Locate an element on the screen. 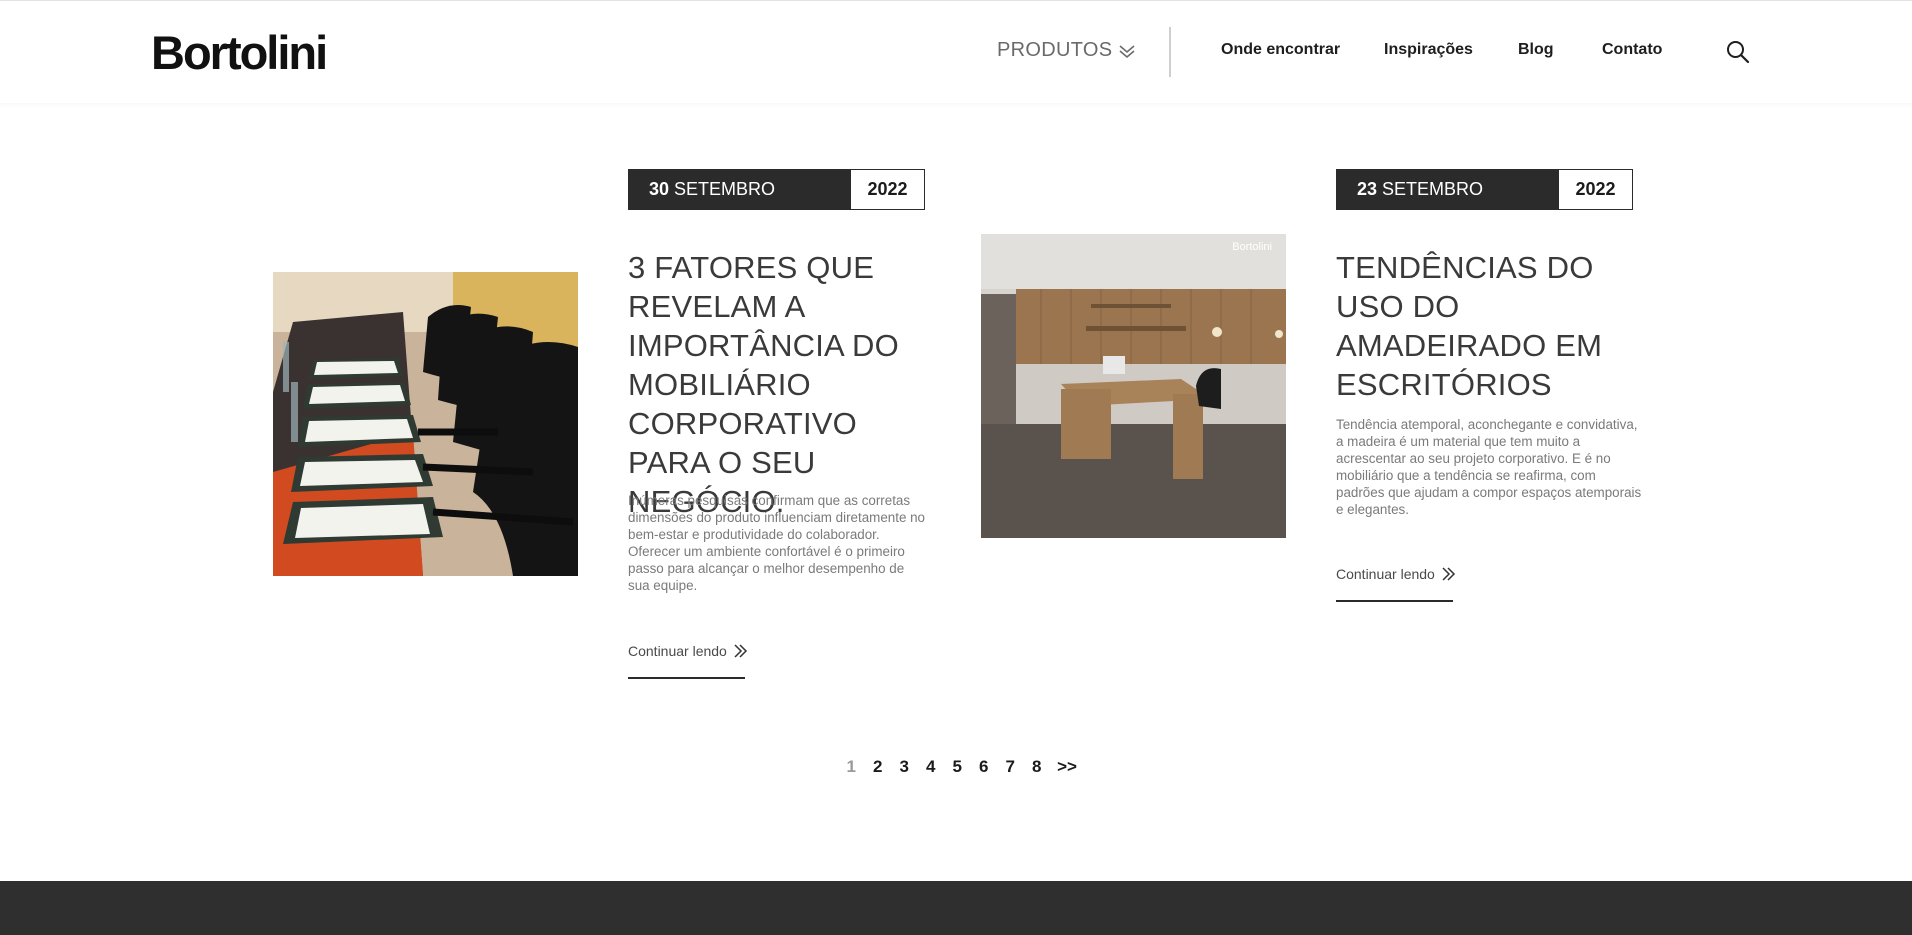 Image resolution: width=1912 pixels, height=935 pixels. post-thumbnail-conference-room is located at coordinates (425, 424).